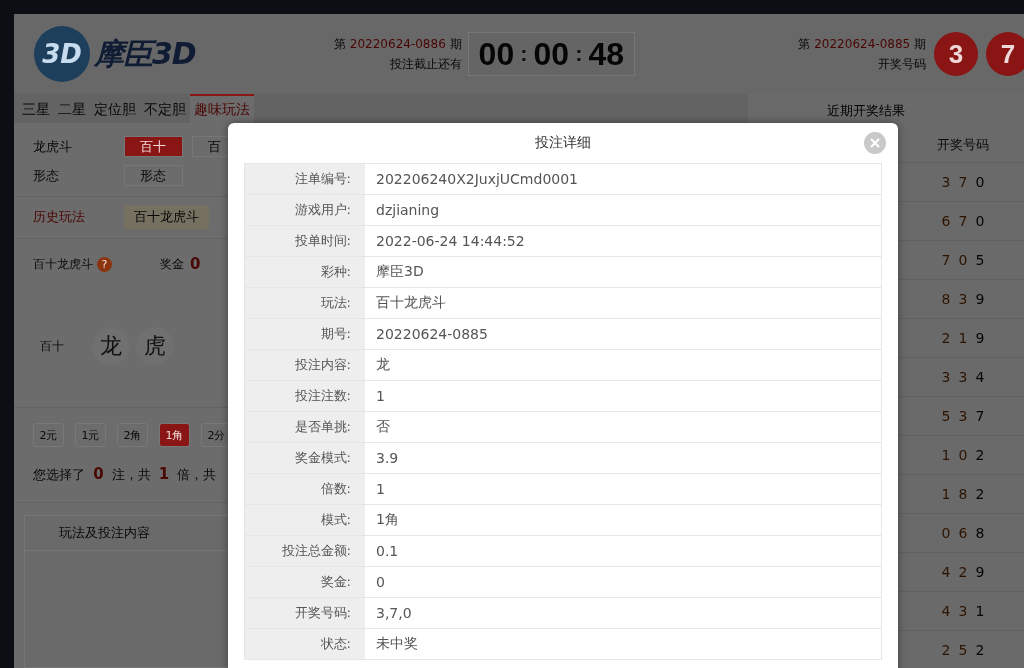  Describe the element at coordinates (383, 364) in the screenshot. I see `field-value: 龙` at that location.